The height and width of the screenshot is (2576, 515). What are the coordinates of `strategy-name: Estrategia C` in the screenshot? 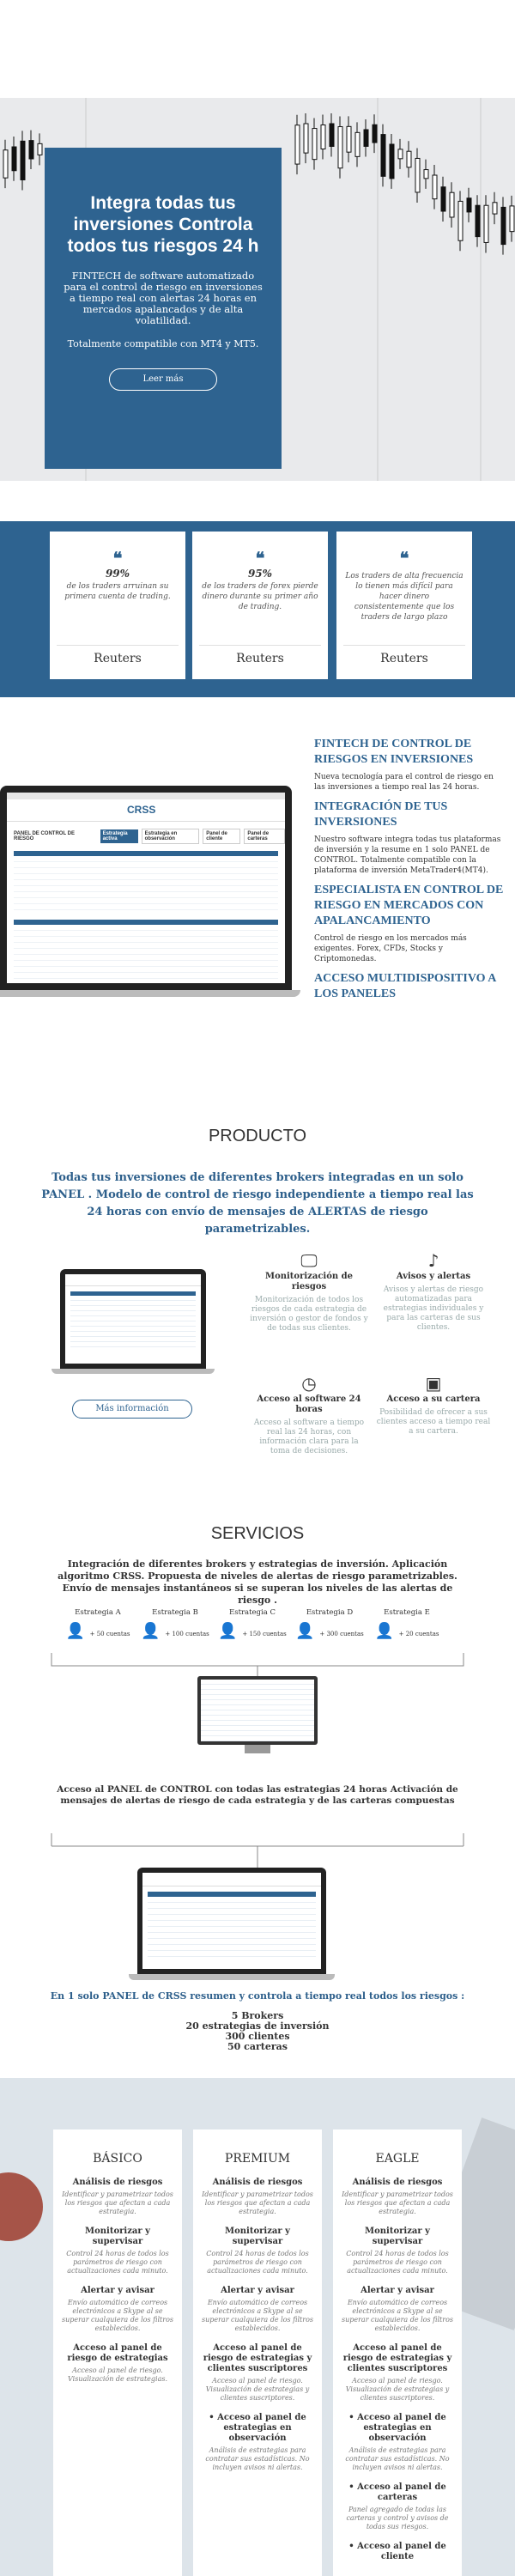 It's located at (252, 1612).